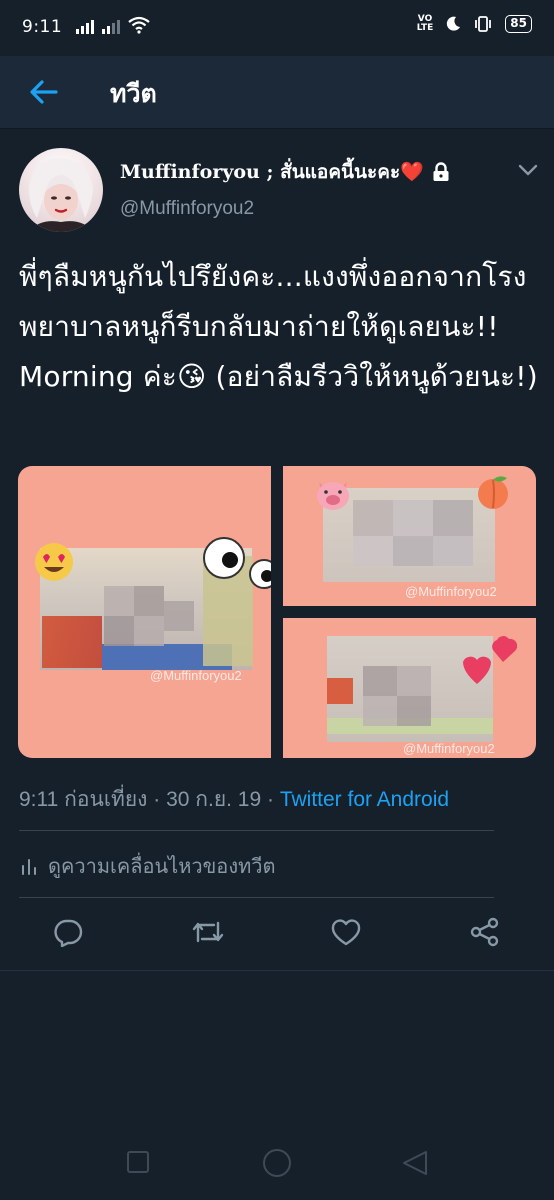 The image size is (554, 1200). What do you see at coordinates (474, 24) in the screenshot?
I see `status-right: VO LTE 85` at bounding box center [474, 24].